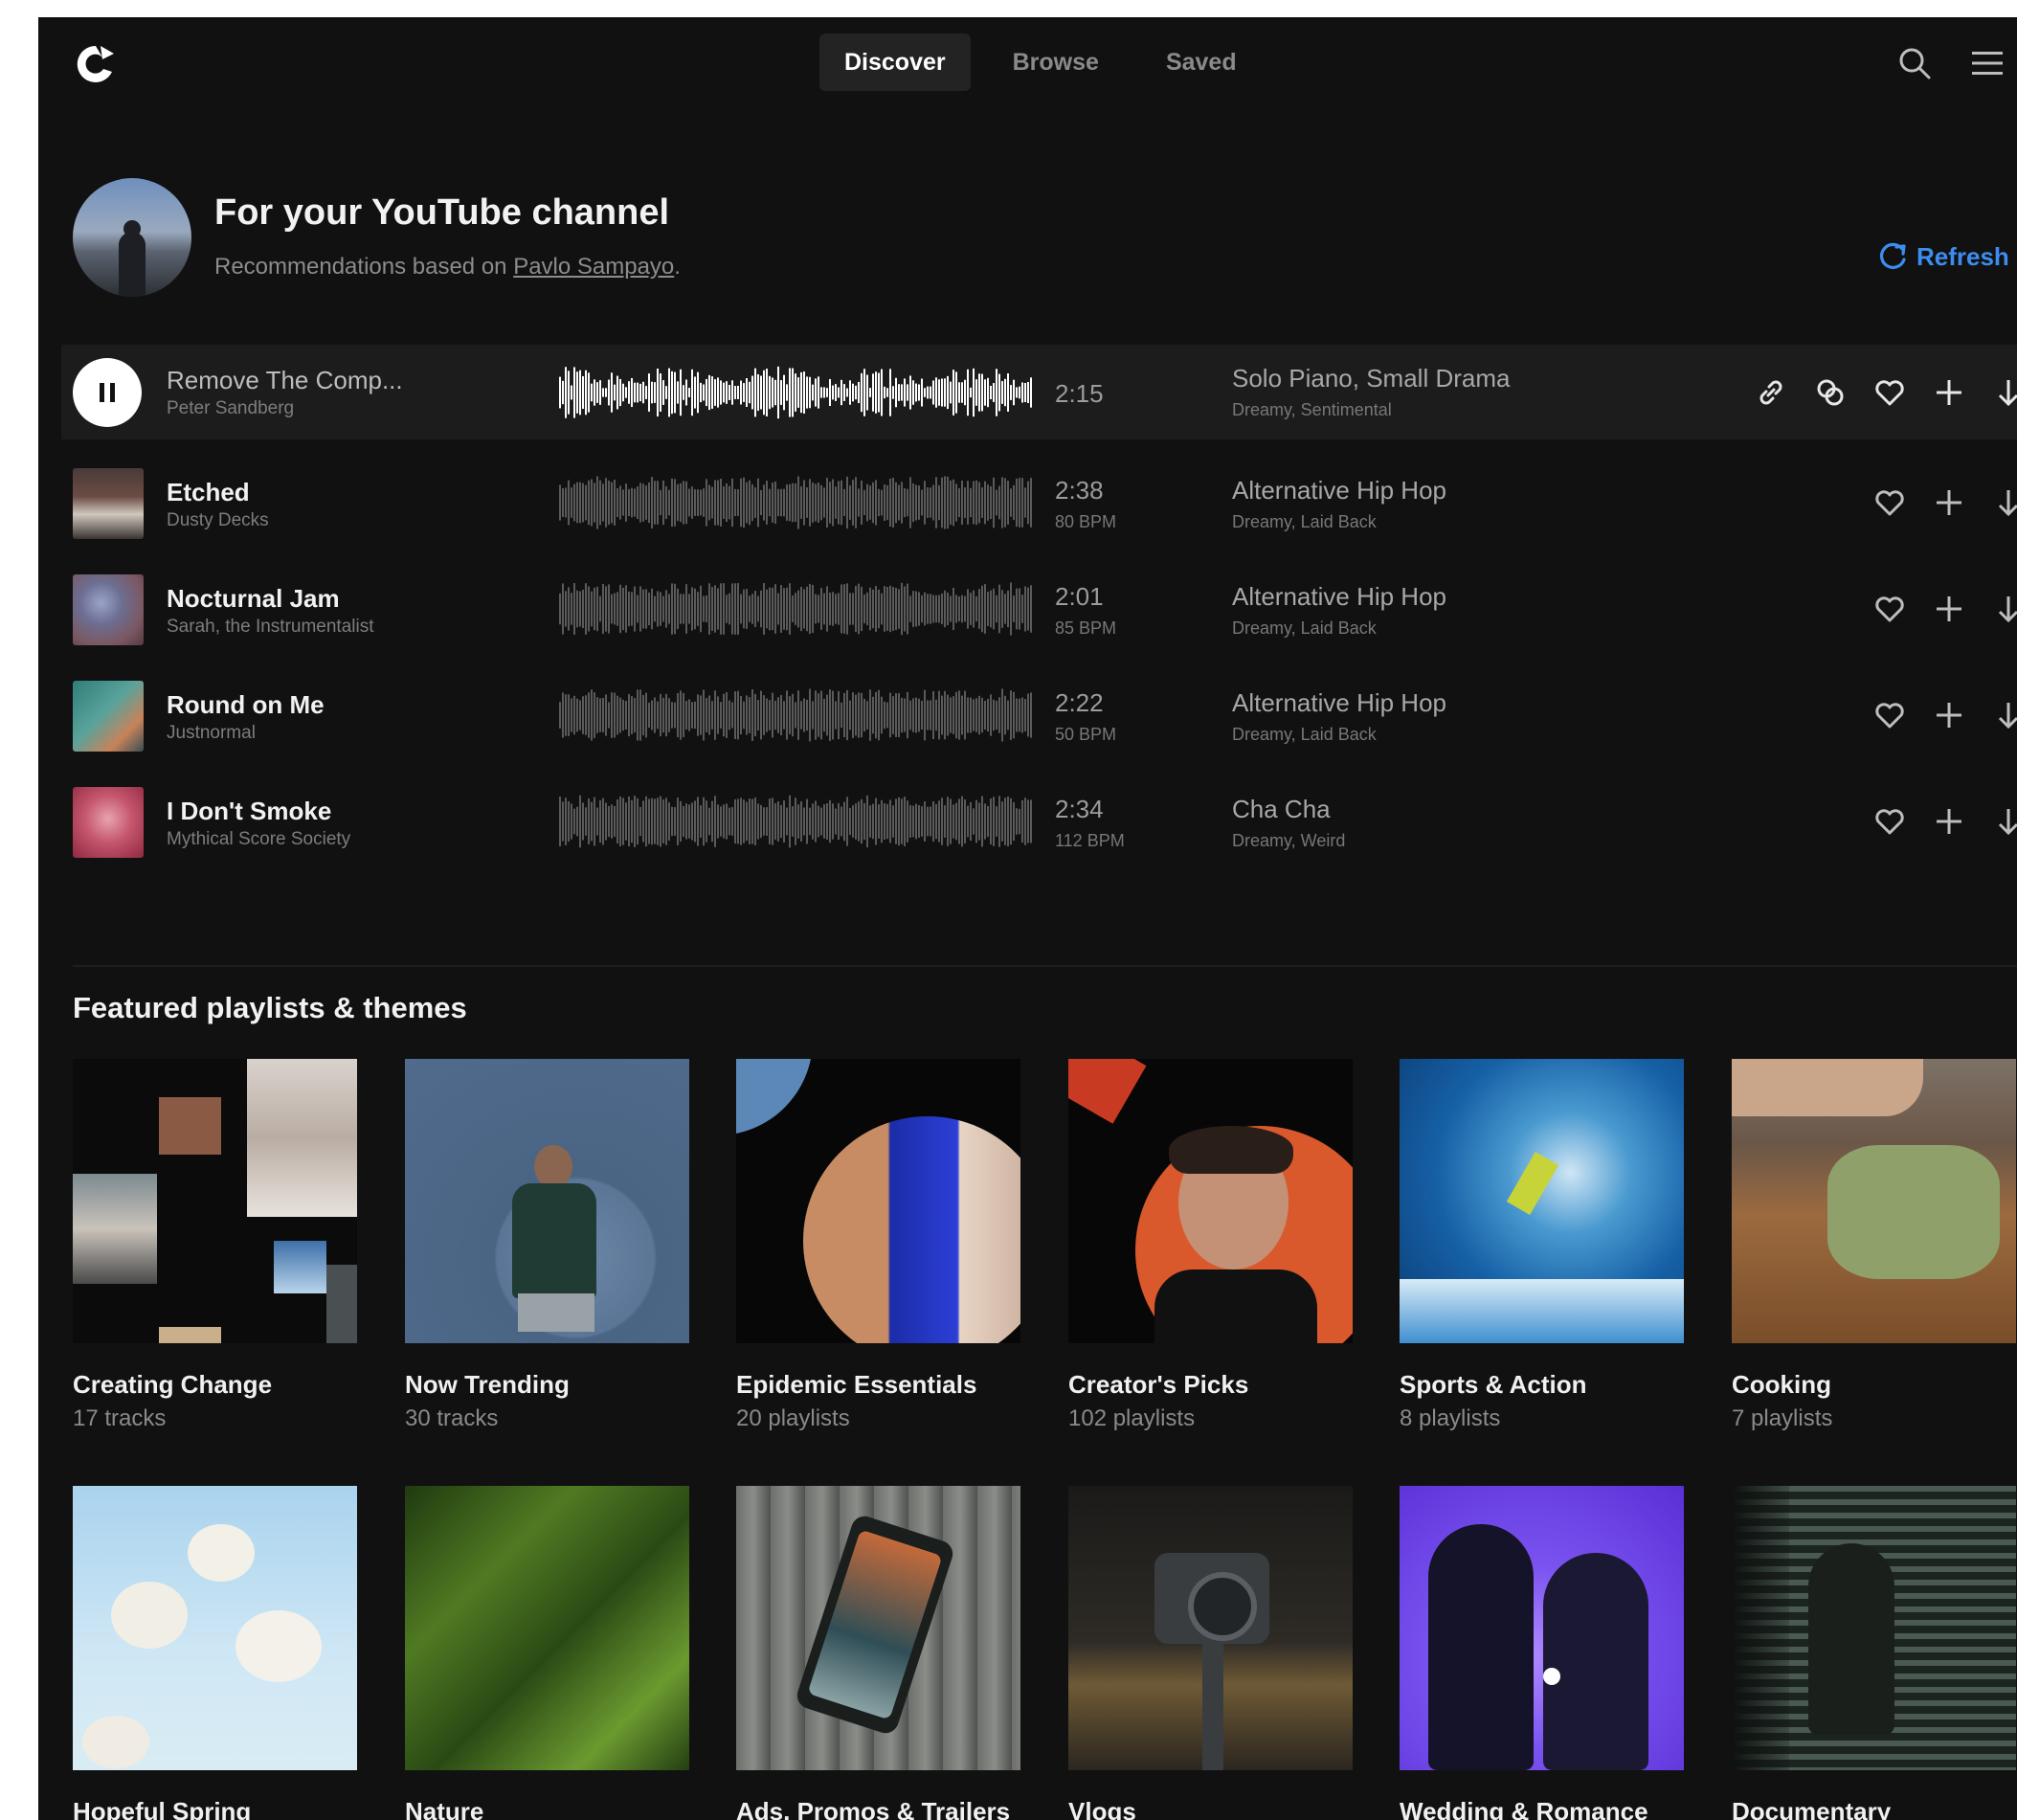  I want to click on track-title: Nocturnal Jam, so click(254, 599).